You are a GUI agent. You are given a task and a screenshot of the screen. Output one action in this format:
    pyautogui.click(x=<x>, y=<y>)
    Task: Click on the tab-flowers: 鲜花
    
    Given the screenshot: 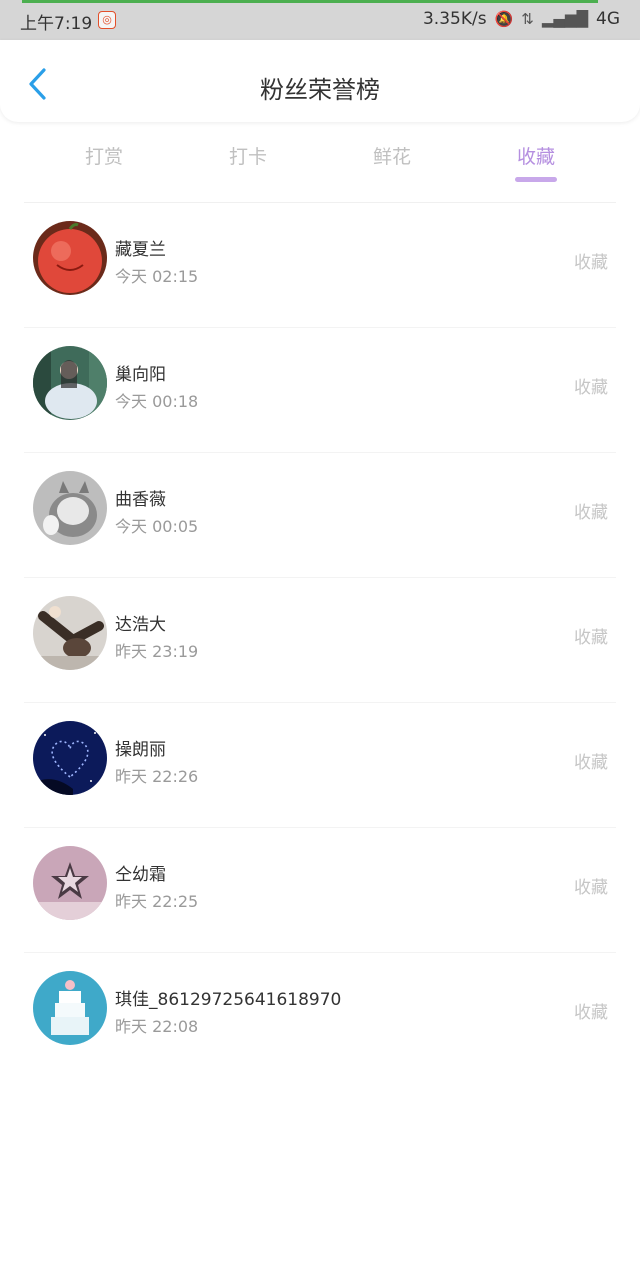 What is the action you would take?
    pyautogui.click(x=392, y=158)
    